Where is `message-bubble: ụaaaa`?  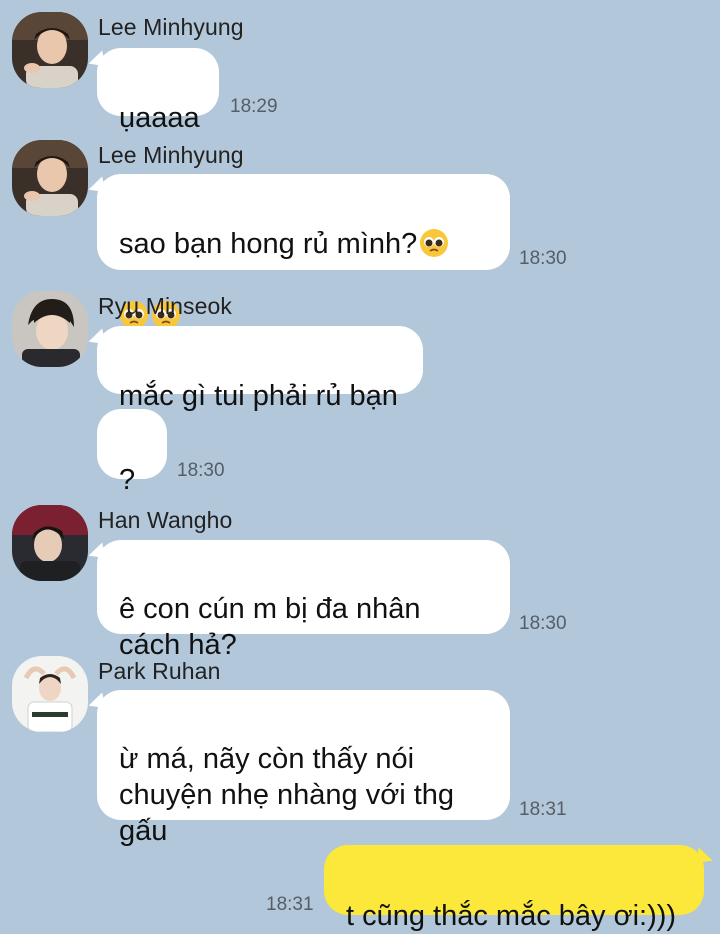 message-bubble: ụaaaa is located at coordinates (158, 91).